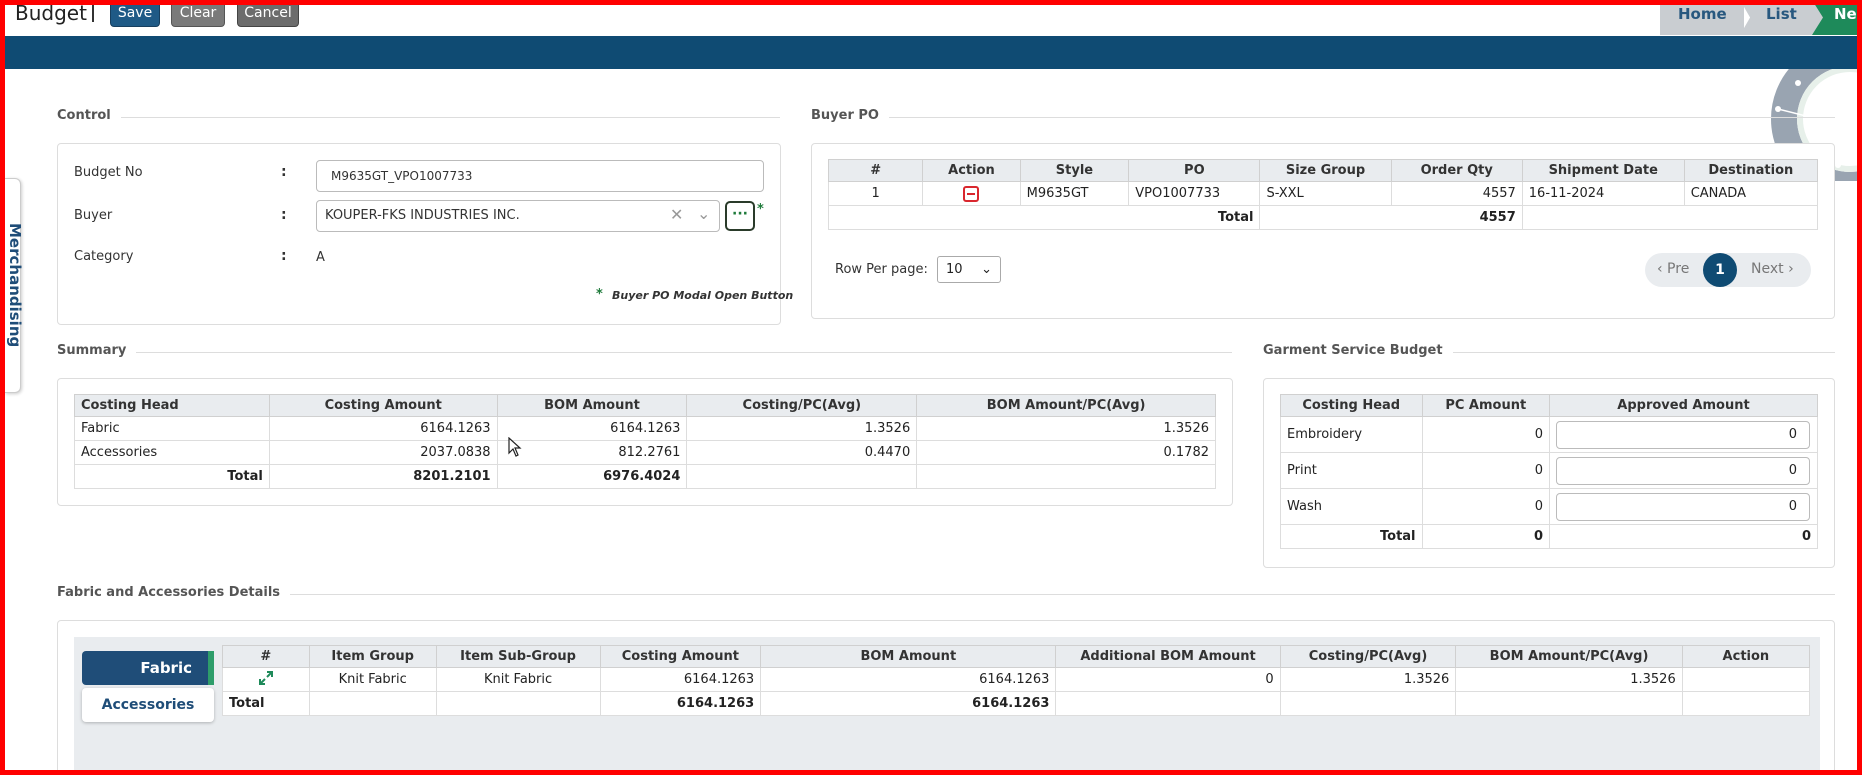 This screenshot has width=1862, height=775. I want to click on bom-amount-cell: 812.2761, so click(592, 452).